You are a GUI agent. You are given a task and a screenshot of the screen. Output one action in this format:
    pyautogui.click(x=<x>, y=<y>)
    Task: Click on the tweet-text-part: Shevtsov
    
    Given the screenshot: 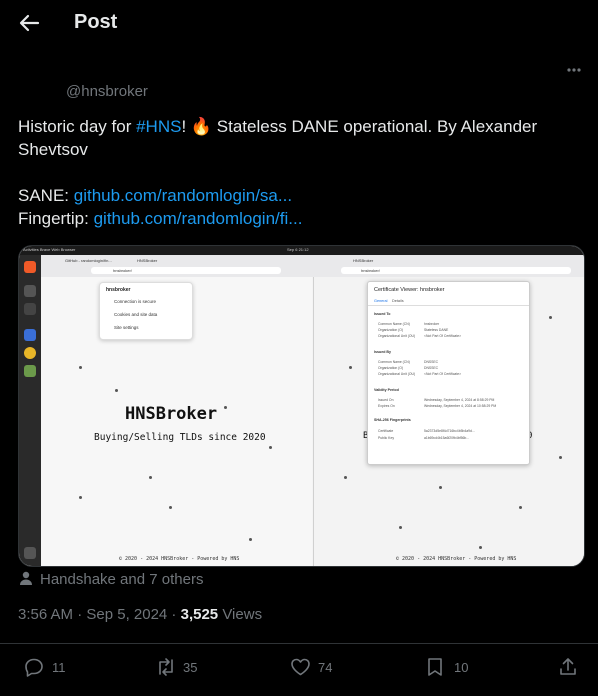 What is the action you would take?
    pyautogui.click(x=53, y=149)
    